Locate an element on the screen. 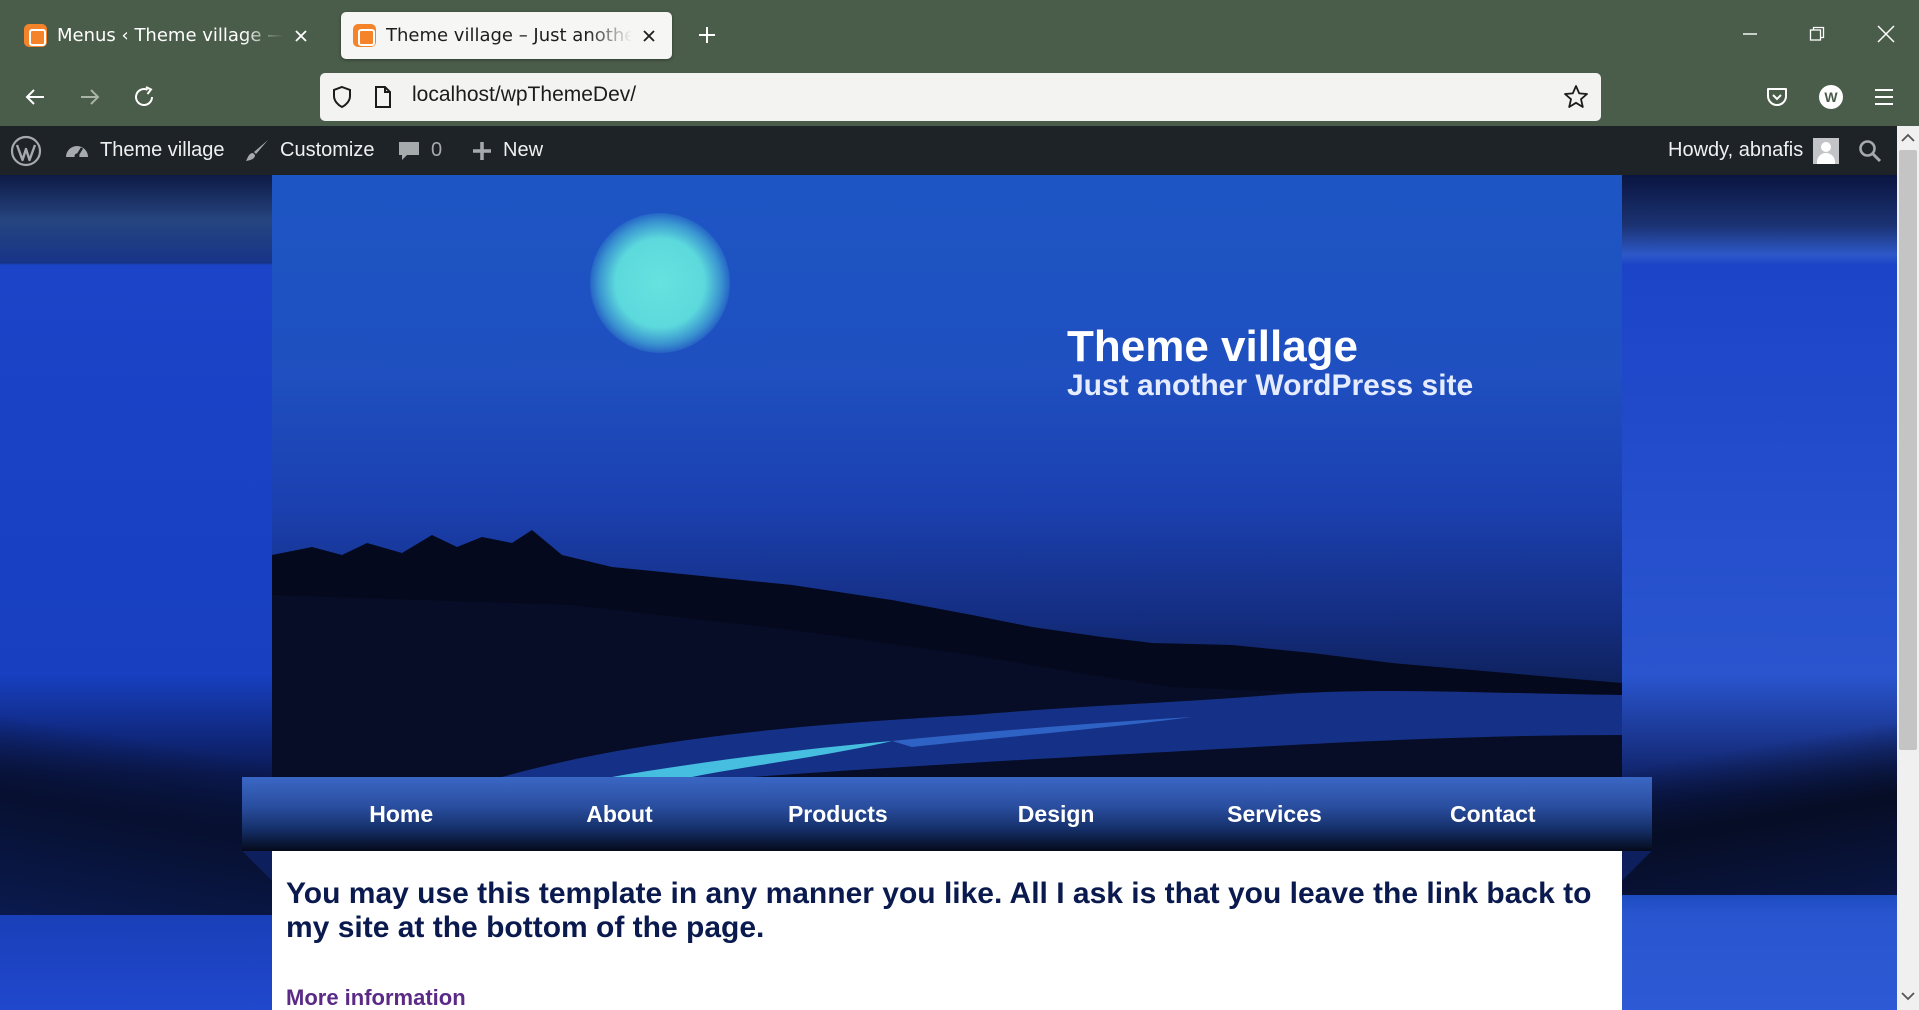 The image size is (1919, 1010). admin-search-button is located at coordinates (1870, 150).